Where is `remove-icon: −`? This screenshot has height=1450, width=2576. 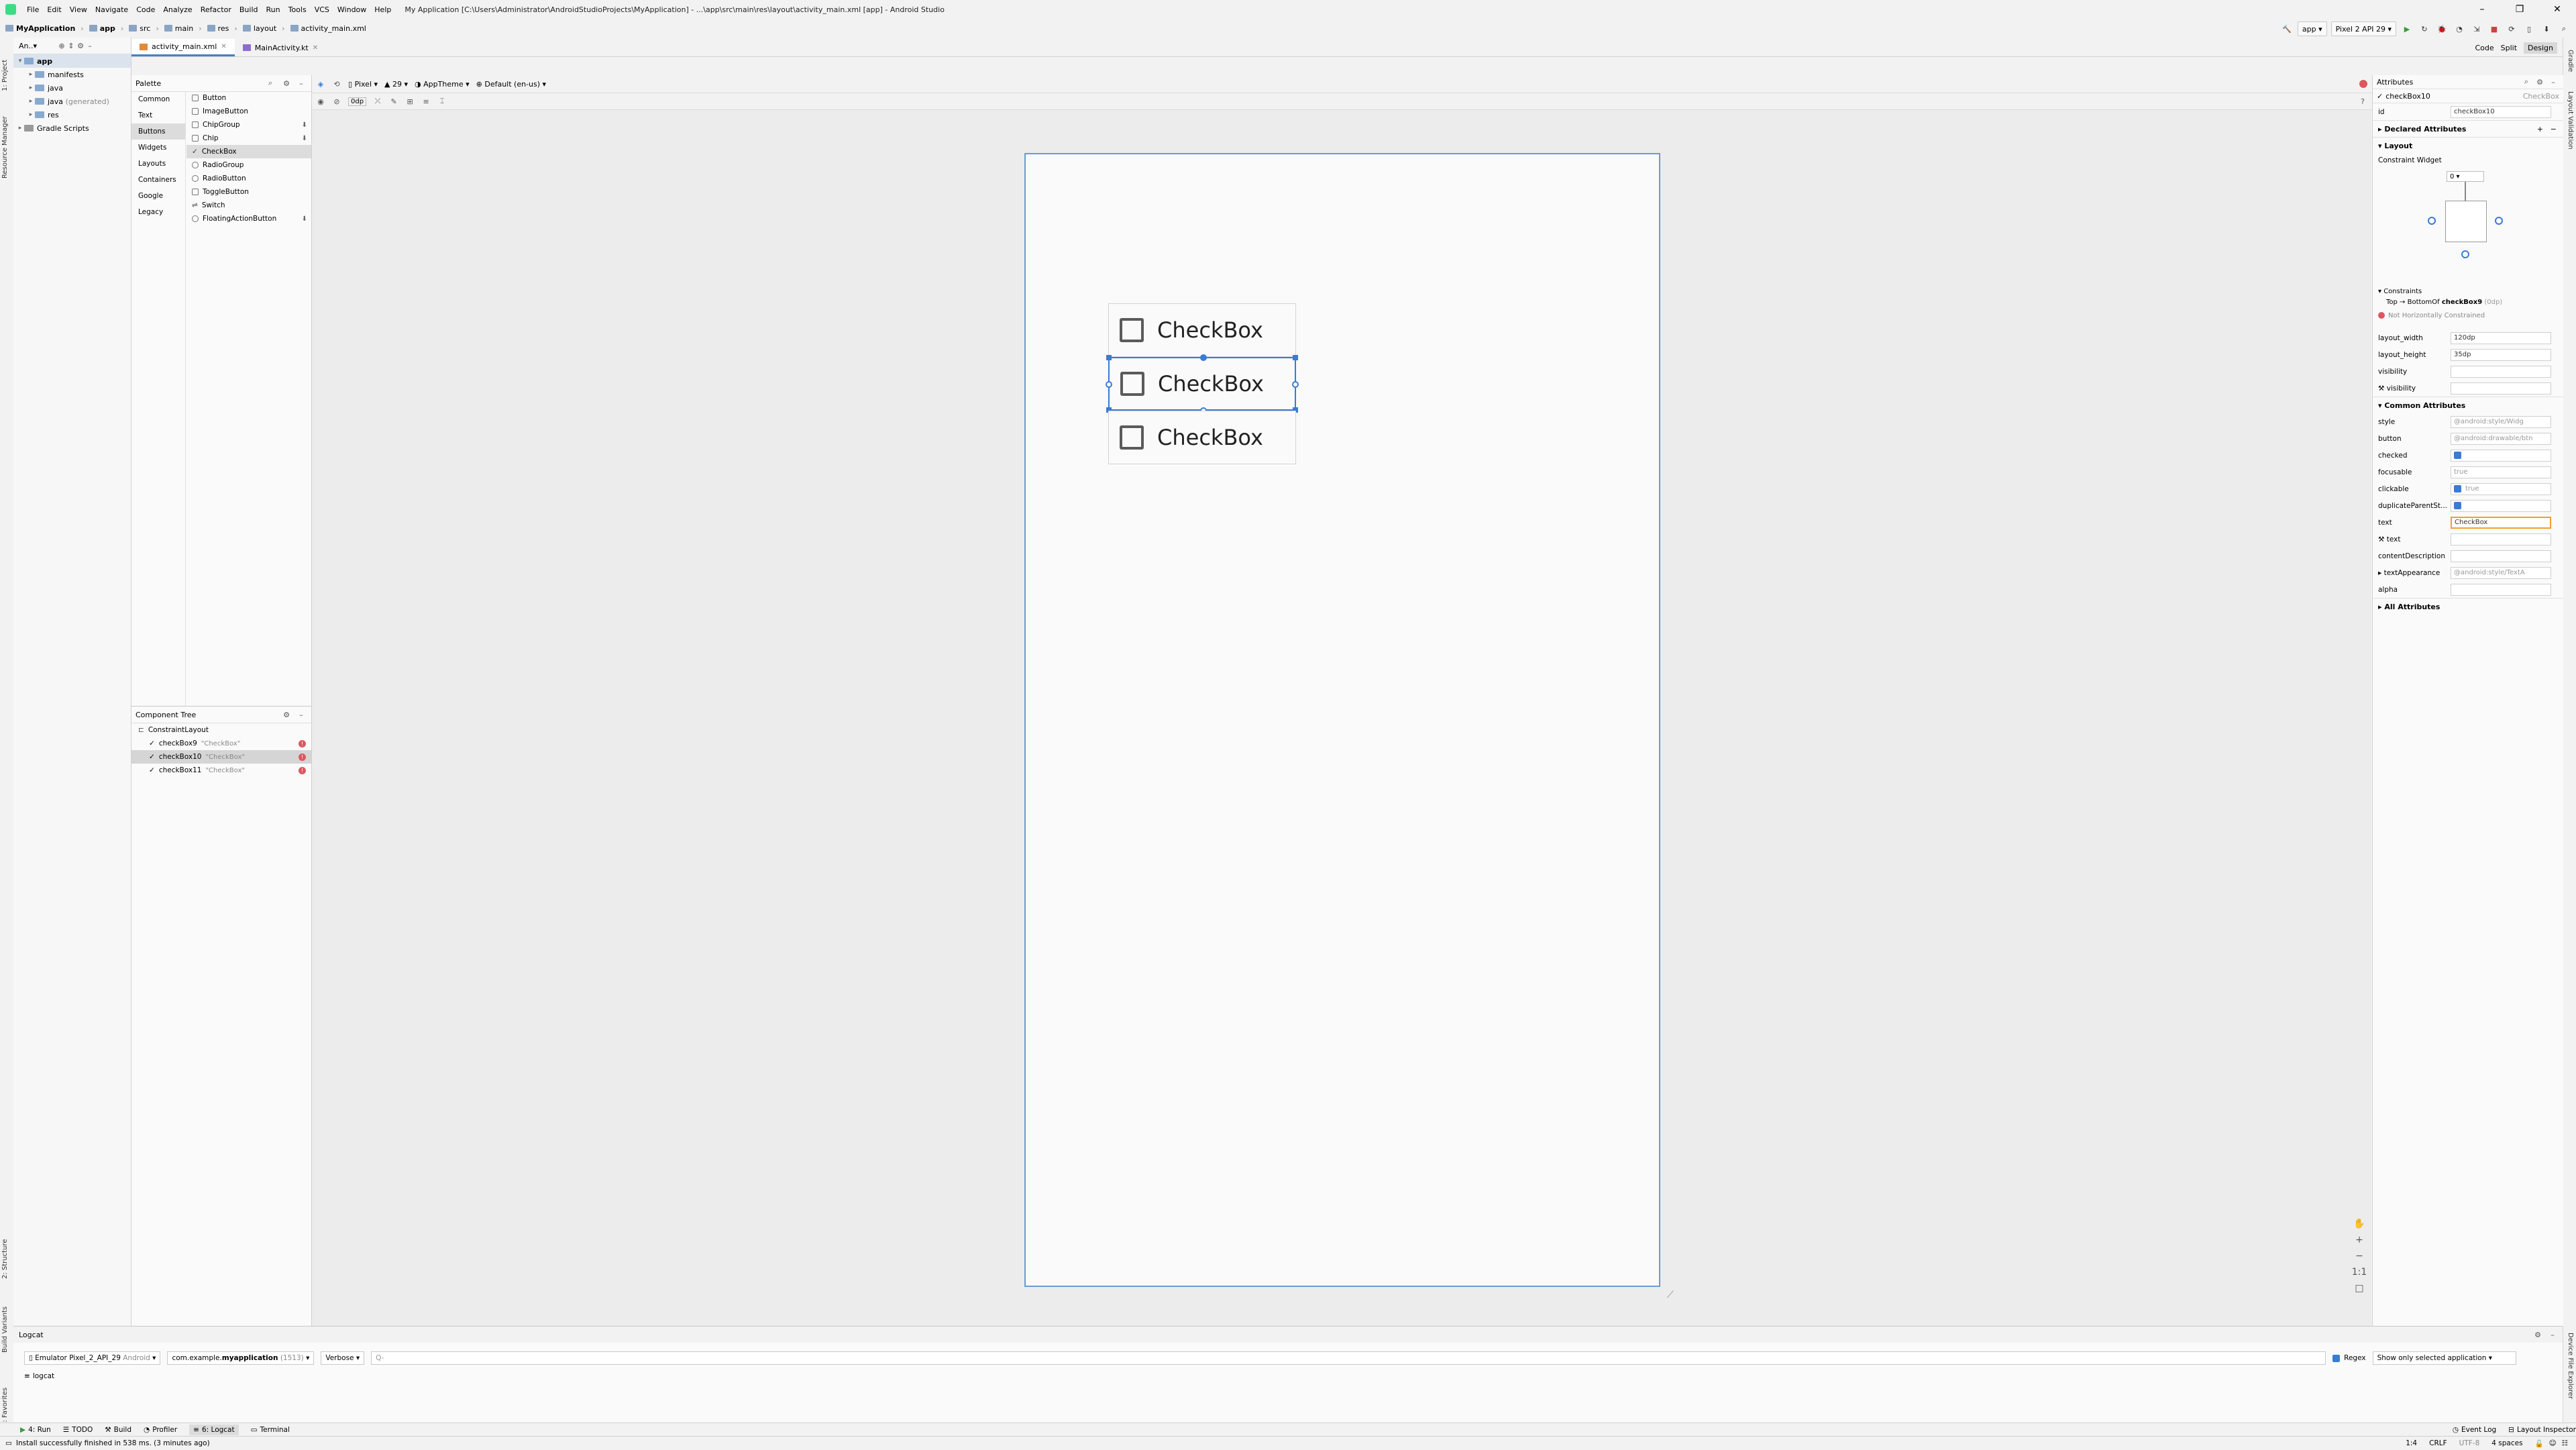
remove-icon: − is located at coordinates (2554, 129).